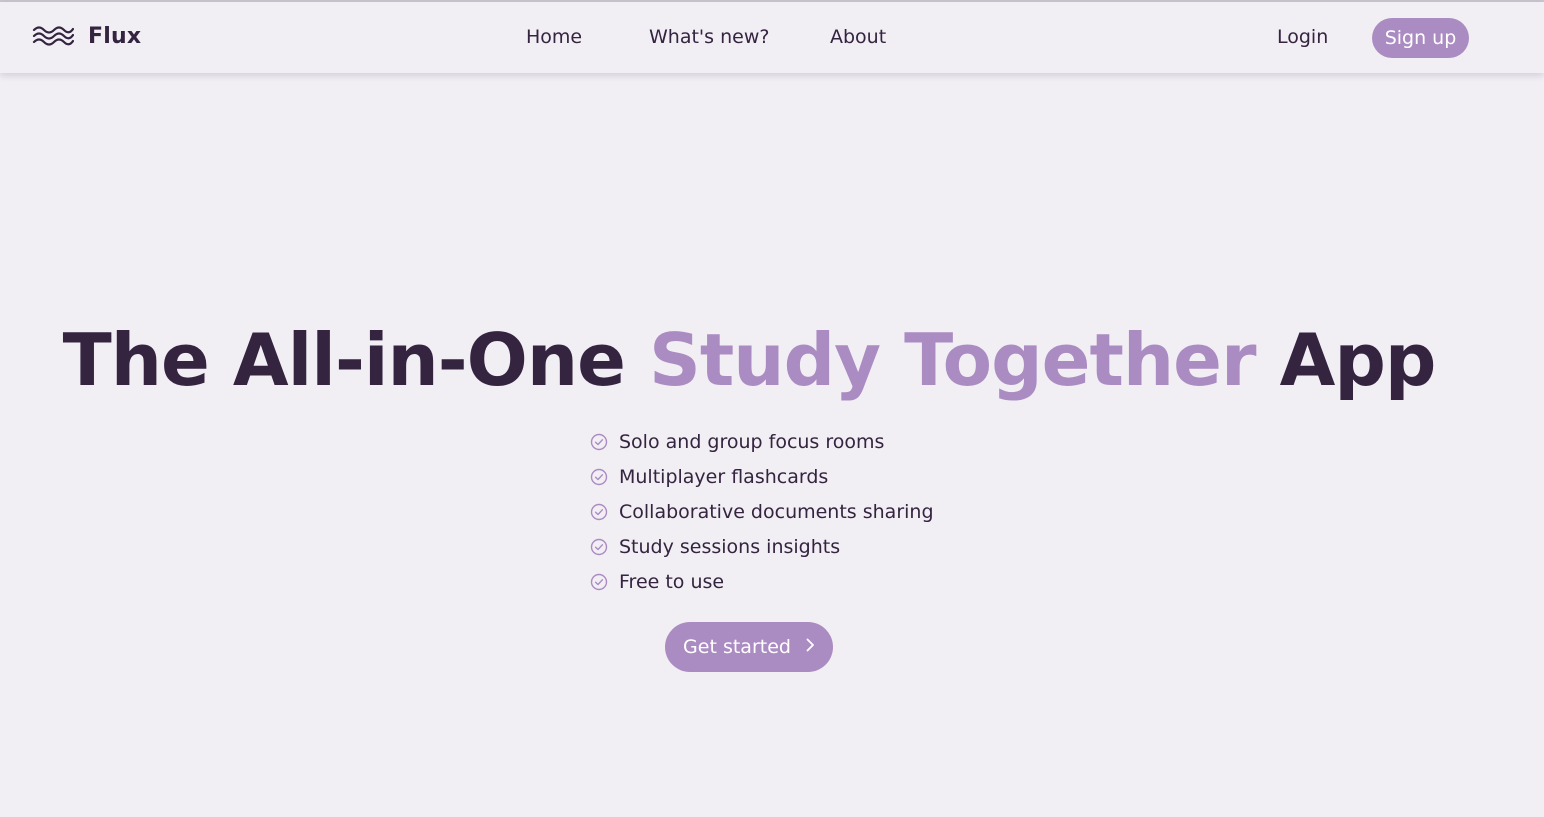 The height and width of the screenshot is (817, 1544). I want to click on feature-item: Study sessions insights, so click(762, 546).